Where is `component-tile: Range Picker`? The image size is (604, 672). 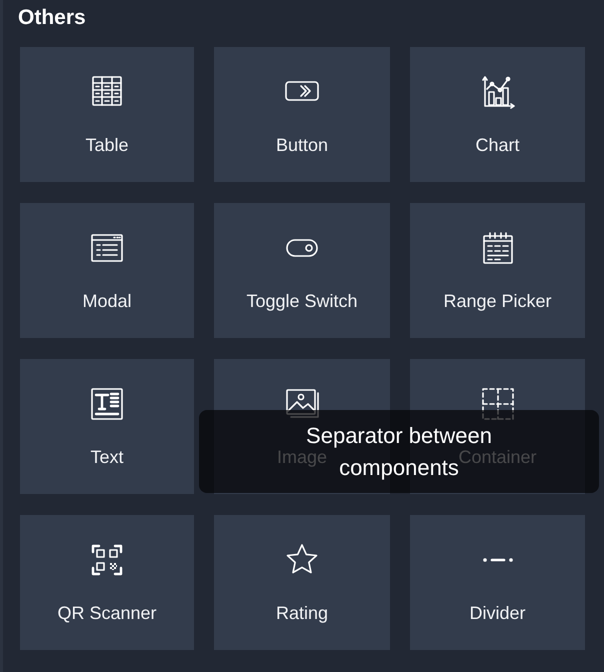
component-tile: Range Picker is located at coordinates (497, 270).